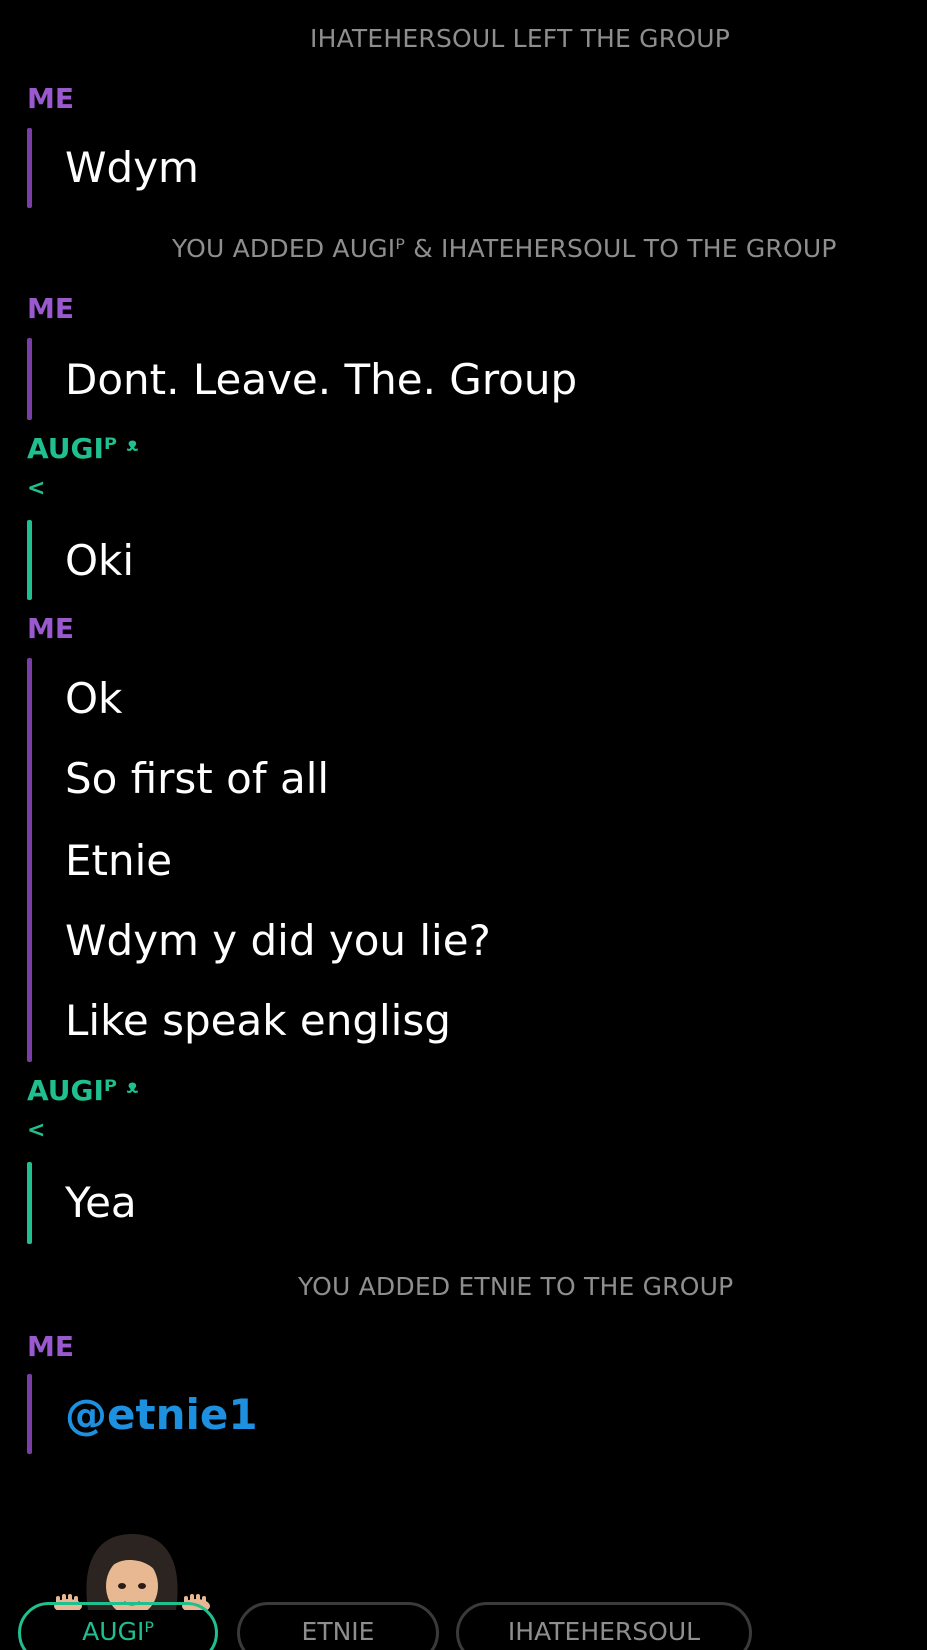 This screenshot has height=1650, width=927. I want to click on participant-chip-etnie: ETNIE, so click(338, 1626).